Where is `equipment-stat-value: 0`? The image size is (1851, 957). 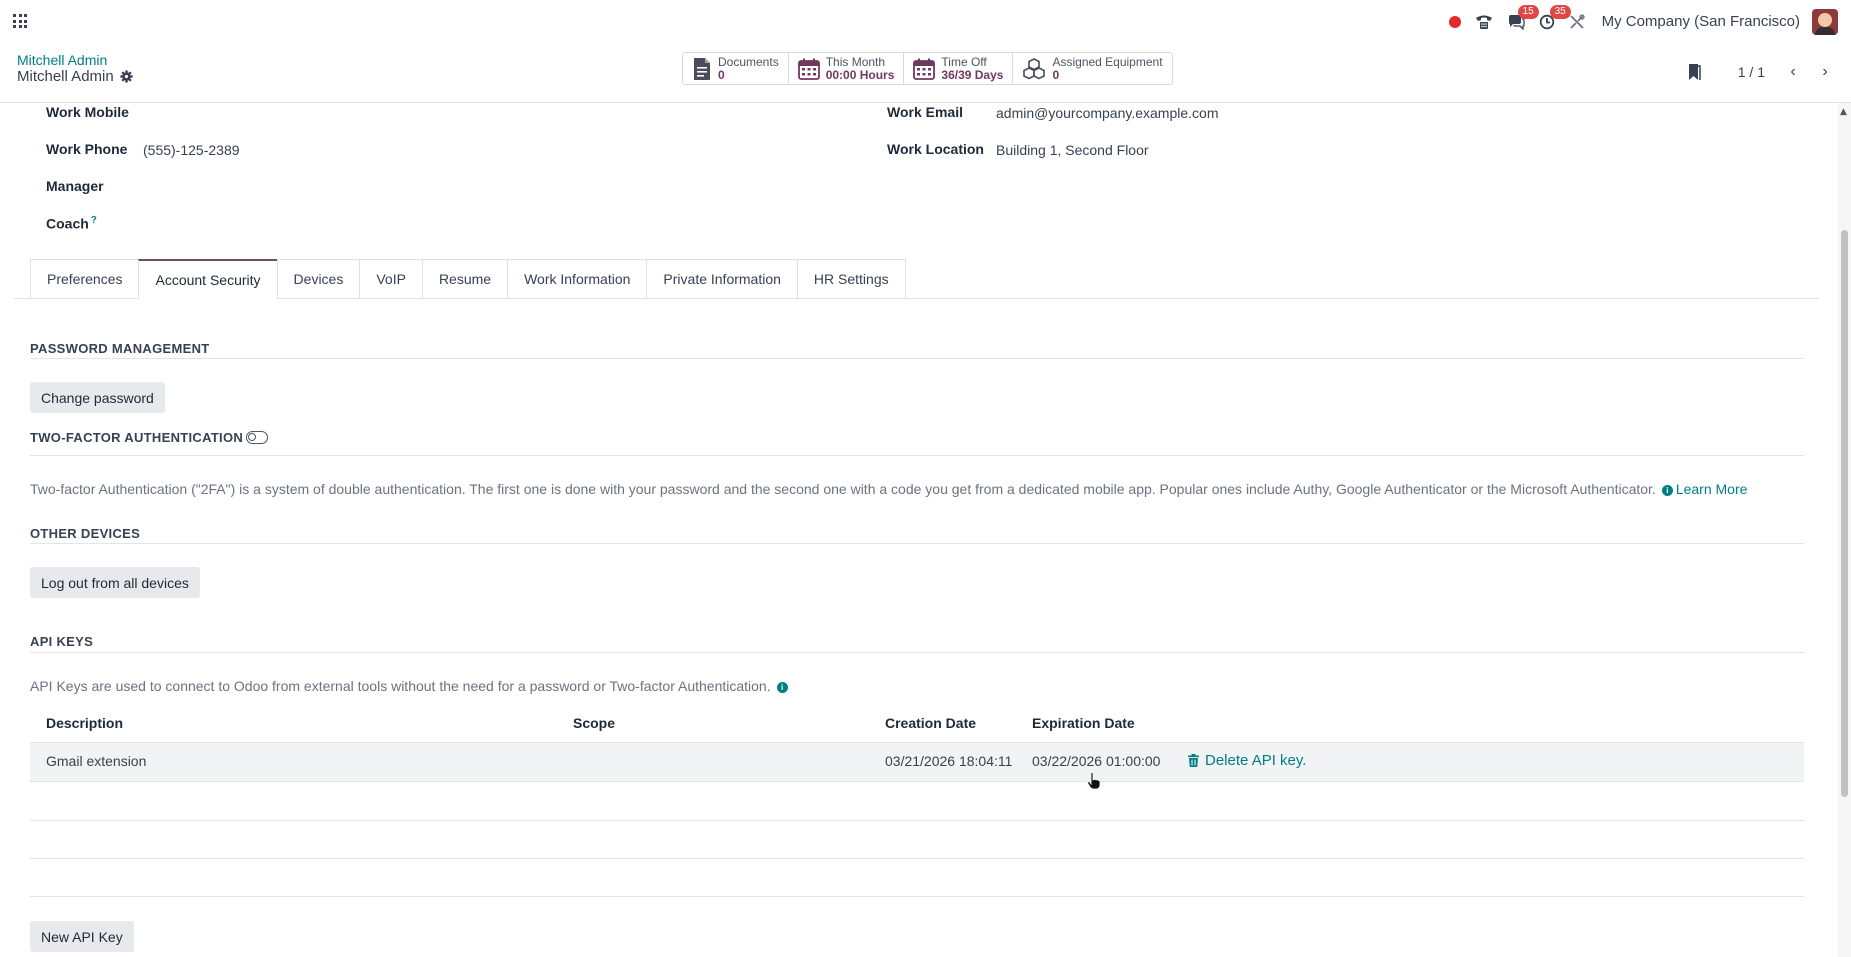
equipment-stat-value: 0 is located at coordinates (1056, 74).